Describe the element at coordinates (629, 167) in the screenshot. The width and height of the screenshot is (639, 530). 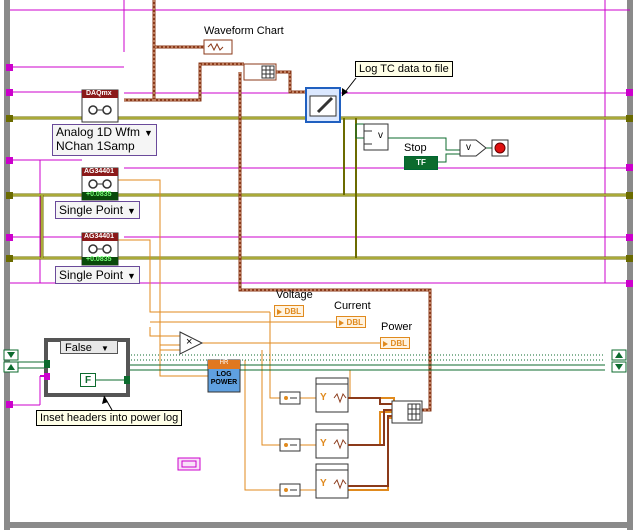
I see `tunnel-r3` at that location.